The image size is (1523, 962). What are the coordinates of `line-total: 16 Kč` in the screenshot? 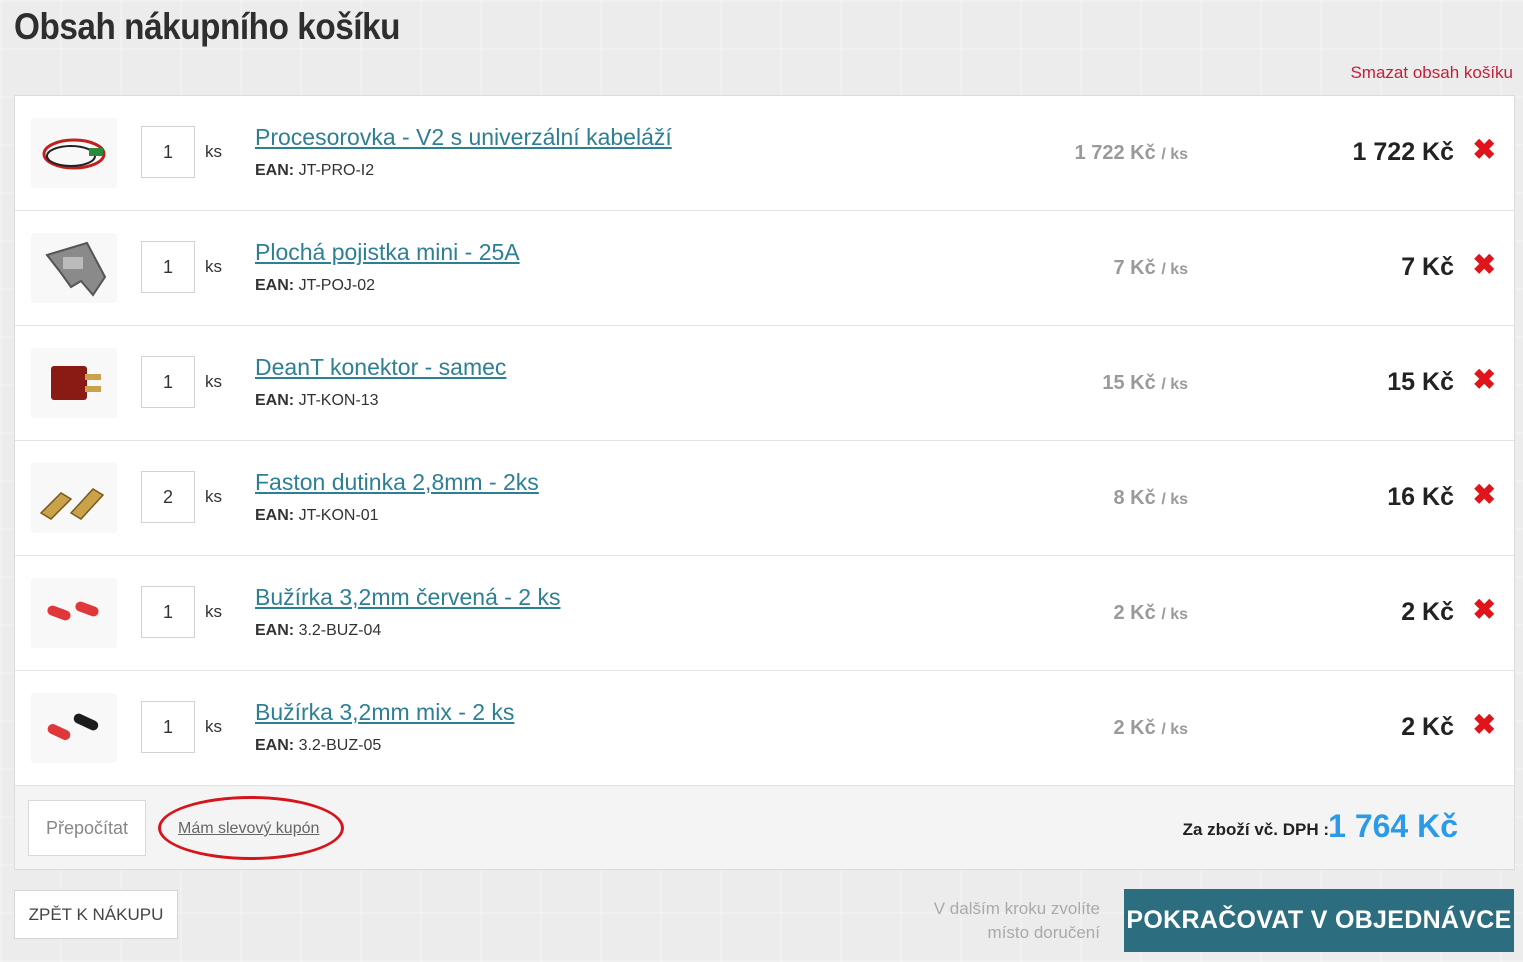 It's located at (1420, 497).